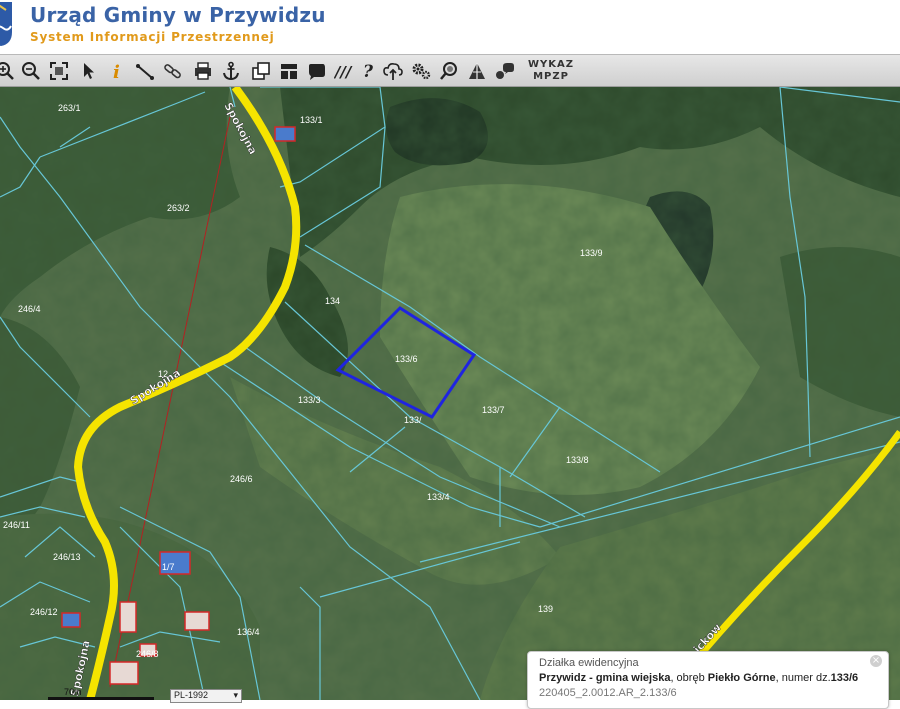 Image resolution: width=900 pixels, height=709 pixels. I want to click on parcel-label: 1/7, so click(168, 567).